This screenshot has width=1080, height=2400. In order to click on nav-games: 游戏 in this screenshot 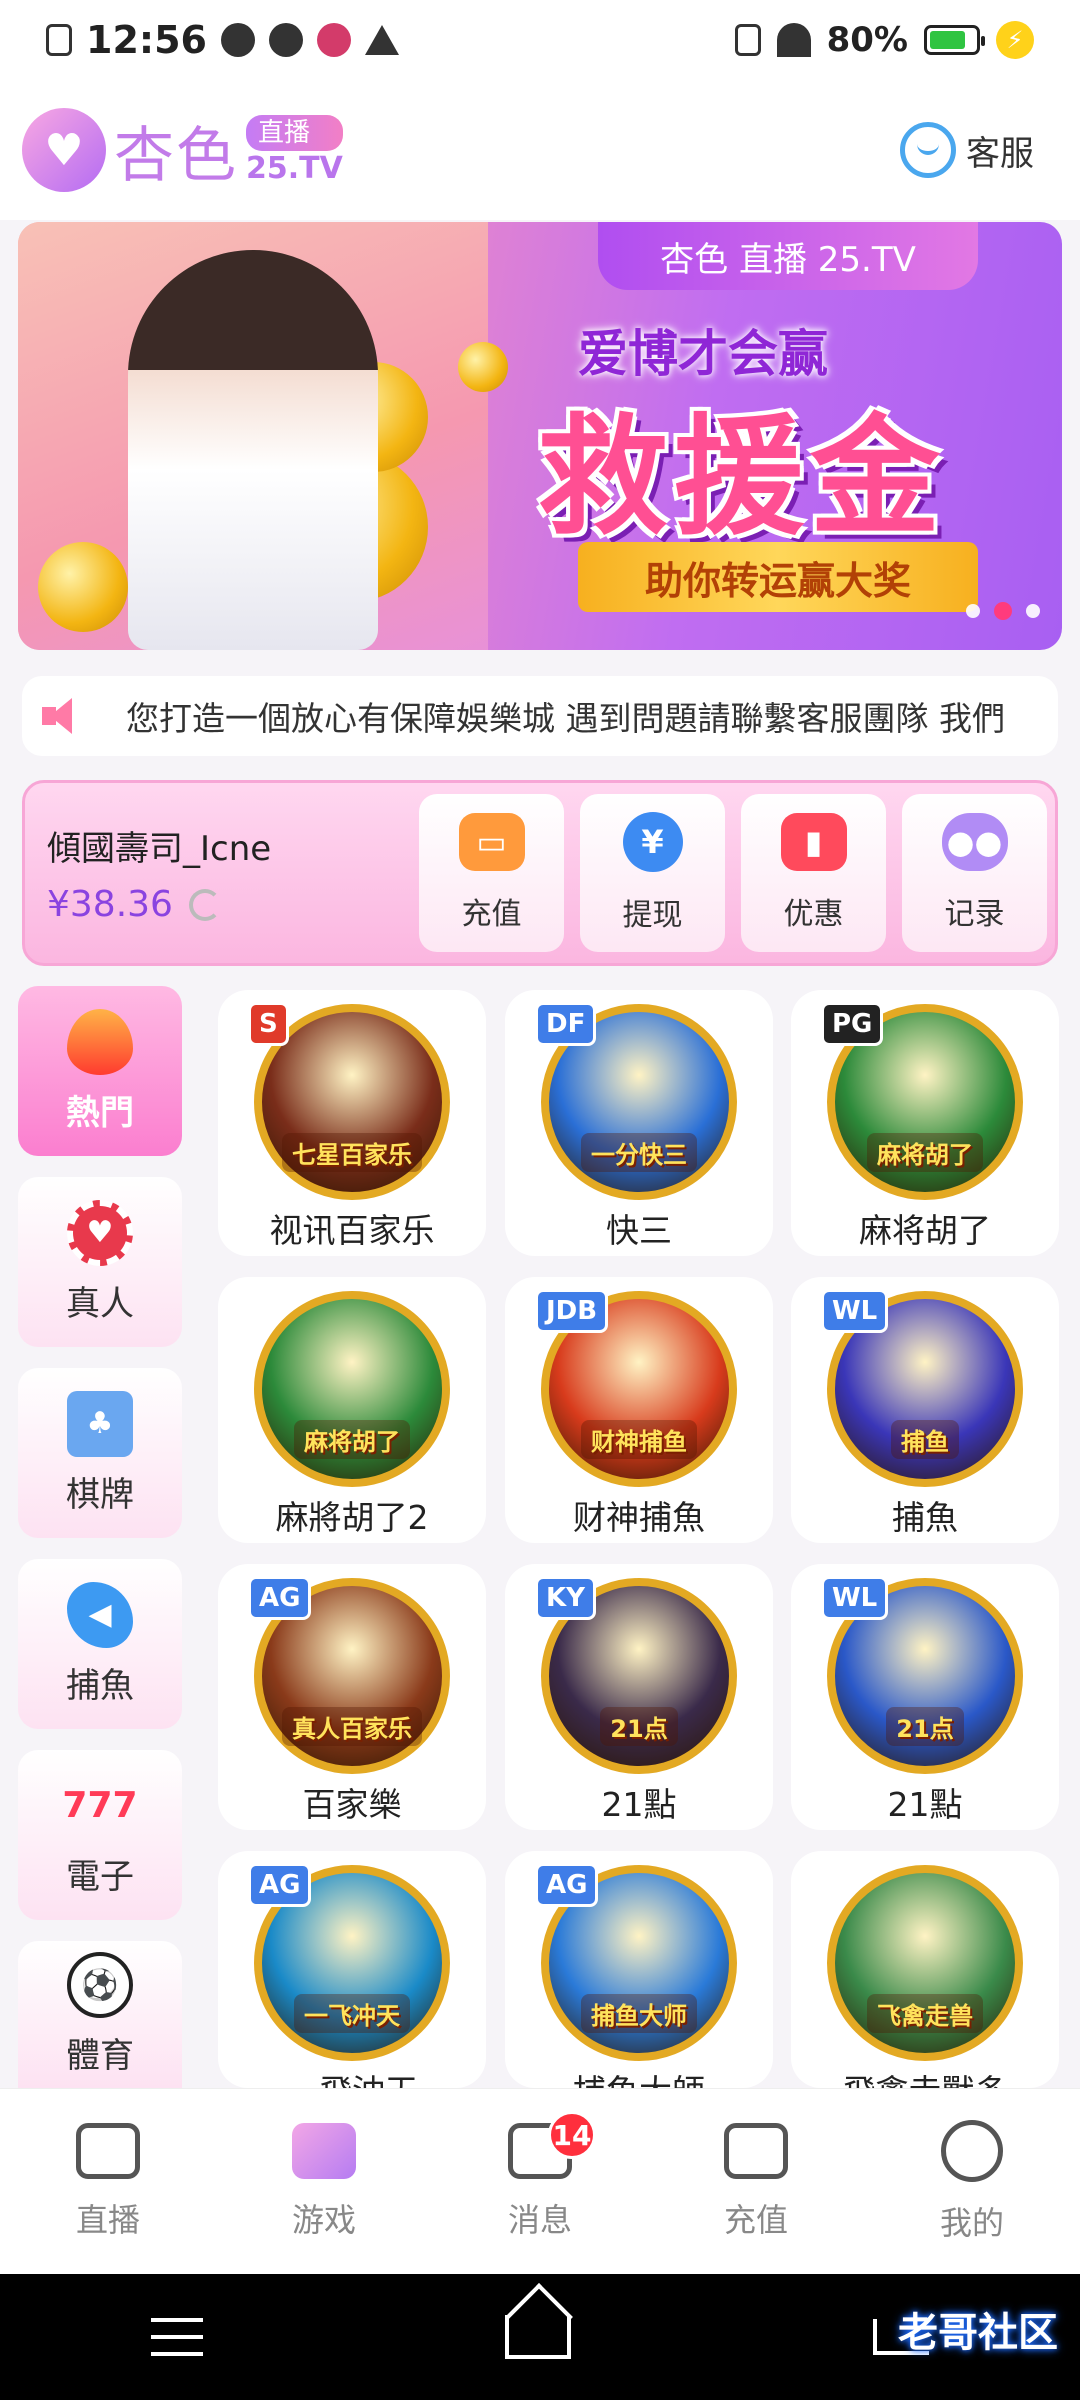, I will do `click(324, 2181)`.